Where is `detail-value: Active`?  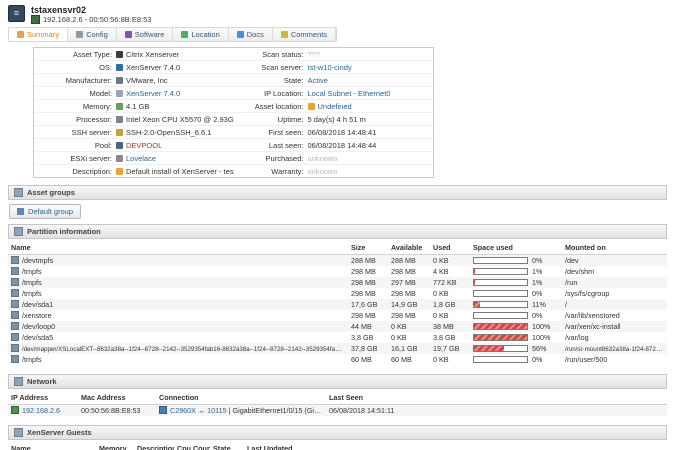
detail-value: Active is located at coordinates (318, 80).